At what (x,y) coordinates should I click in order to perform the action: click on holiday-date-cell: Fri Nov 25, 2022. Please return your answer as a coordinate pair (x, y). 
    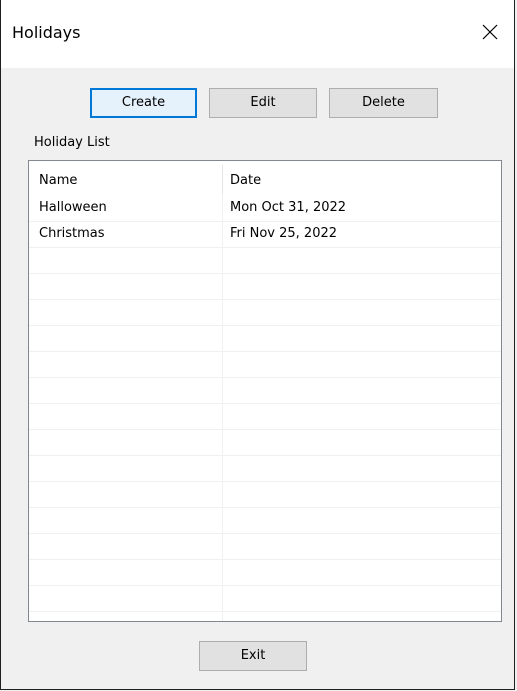
    Looking at the image, I should click on (284, 233).